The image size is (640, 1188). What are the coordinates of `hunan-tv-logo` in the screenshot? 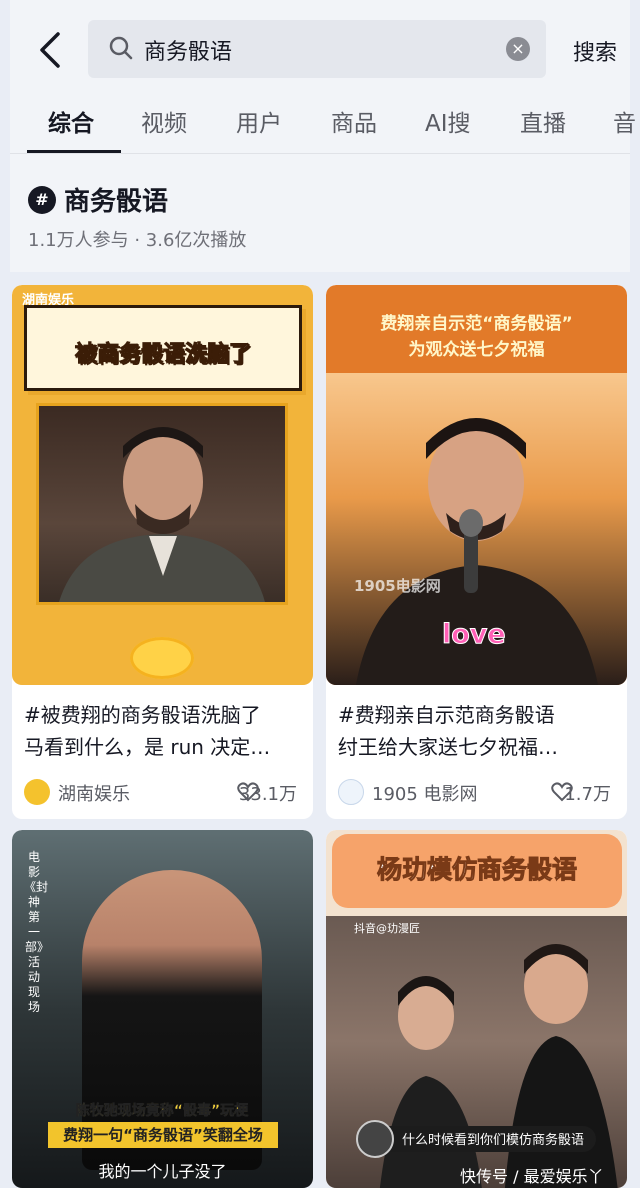 It's located at (162, 658).